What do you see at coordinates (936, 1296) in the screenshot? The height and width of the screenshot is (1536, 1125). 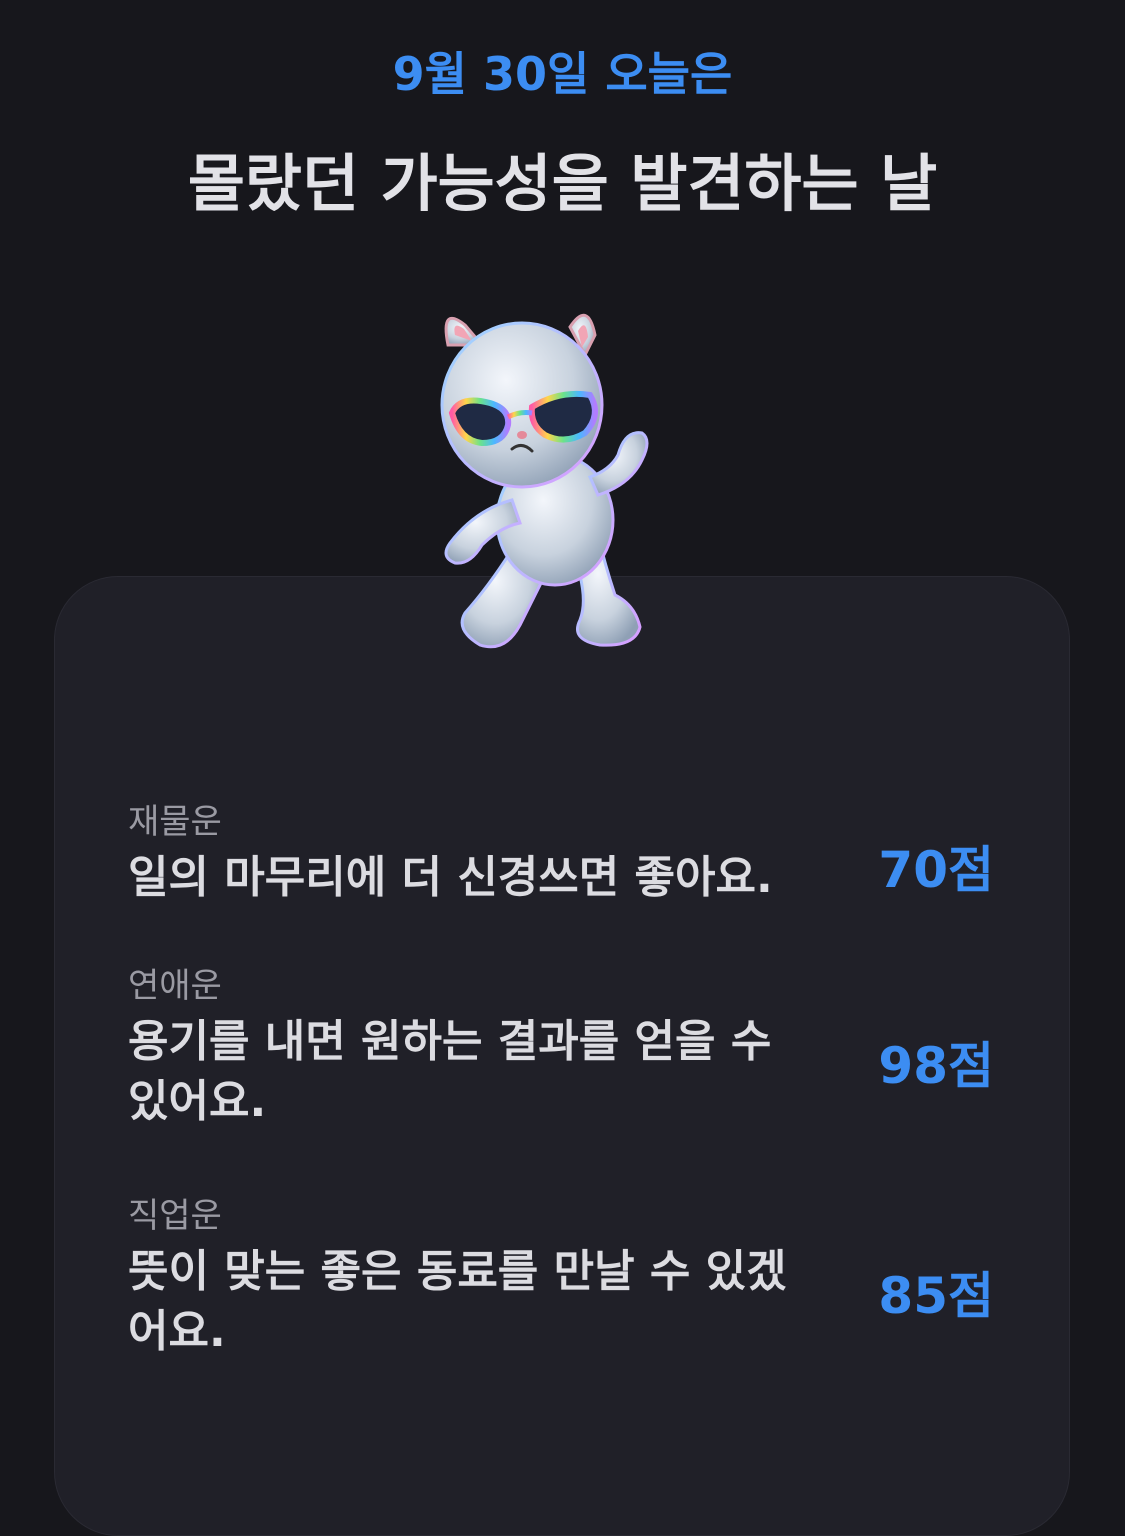 I see `fortune-score: 85점` at bounding box center [936, 1296].